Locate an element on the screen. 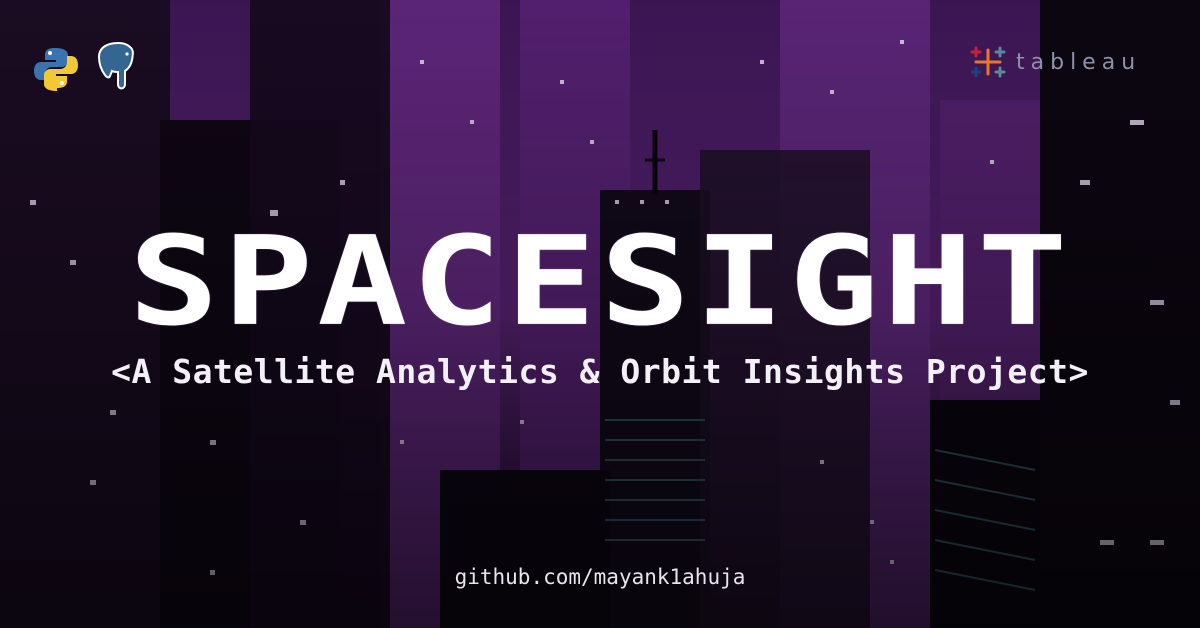 This screenshot has width=1200, height=628. tableau-wordmark: tableau is located at coordinates (1079, 62).